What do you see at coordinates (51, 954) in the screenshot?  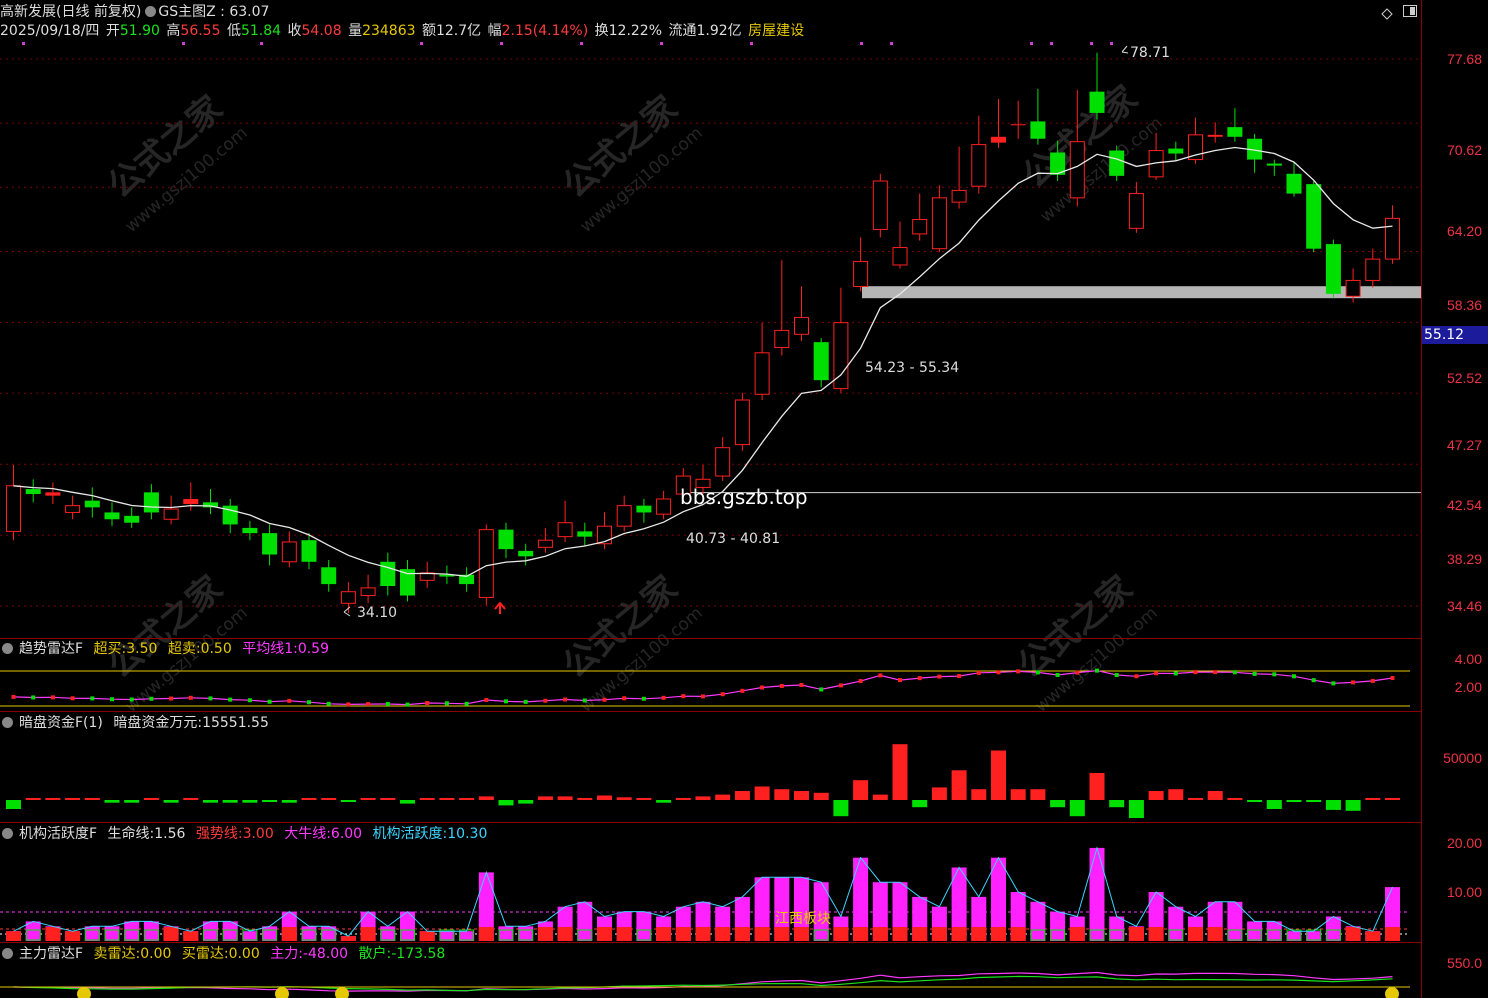 I see `main-force-panel-name: 主力雷达F` at bounding box center [51, 954].